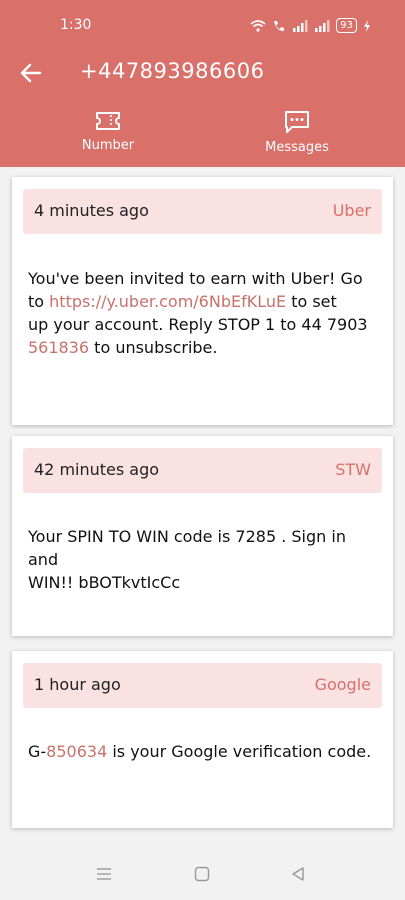 Image resolution: width=405 pixels, height=900 pixels. Describe the element at coordinates (202, 136) in the screenshot. I see `tab-bar: Number Messages` at that location.